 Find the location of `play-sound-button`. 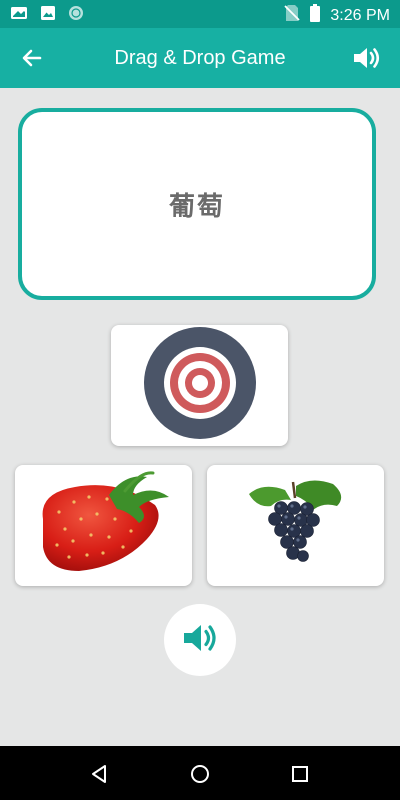

play-sound-button is located at coordinates (200, 640).